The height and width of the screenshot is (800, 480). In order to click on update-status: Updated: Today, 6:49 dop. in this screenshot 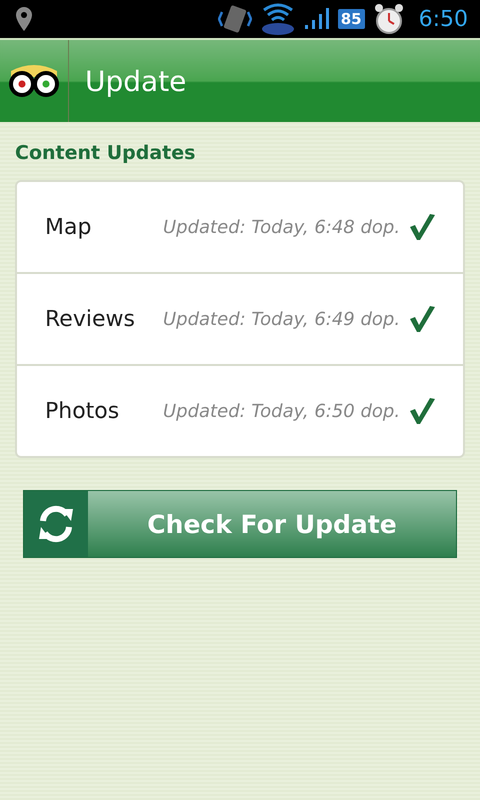, I will do `click(282, 319)`.